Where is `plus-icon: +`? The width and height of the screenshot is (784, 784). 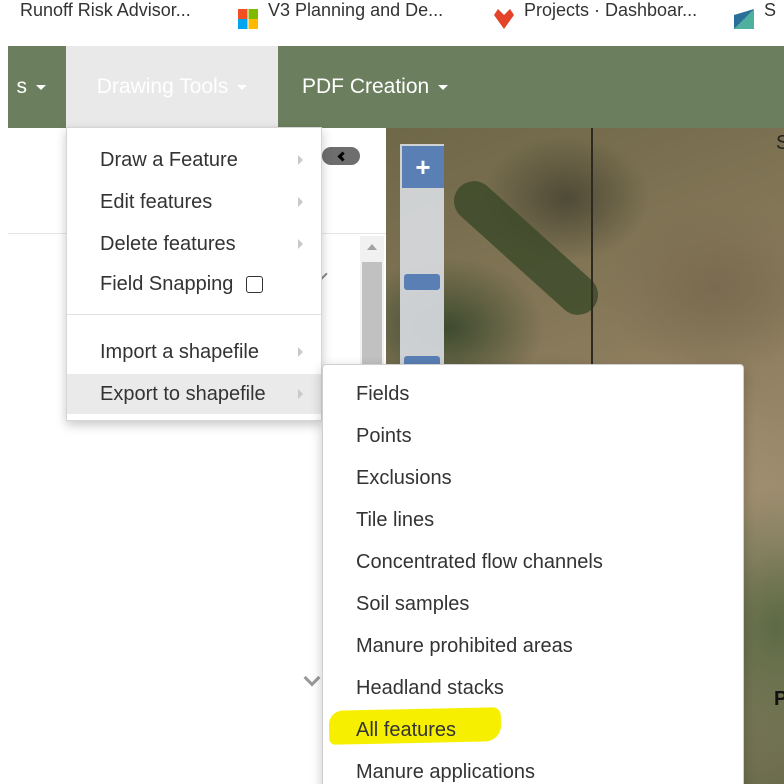 plus-icon: + is located at coordinates (423, 166).